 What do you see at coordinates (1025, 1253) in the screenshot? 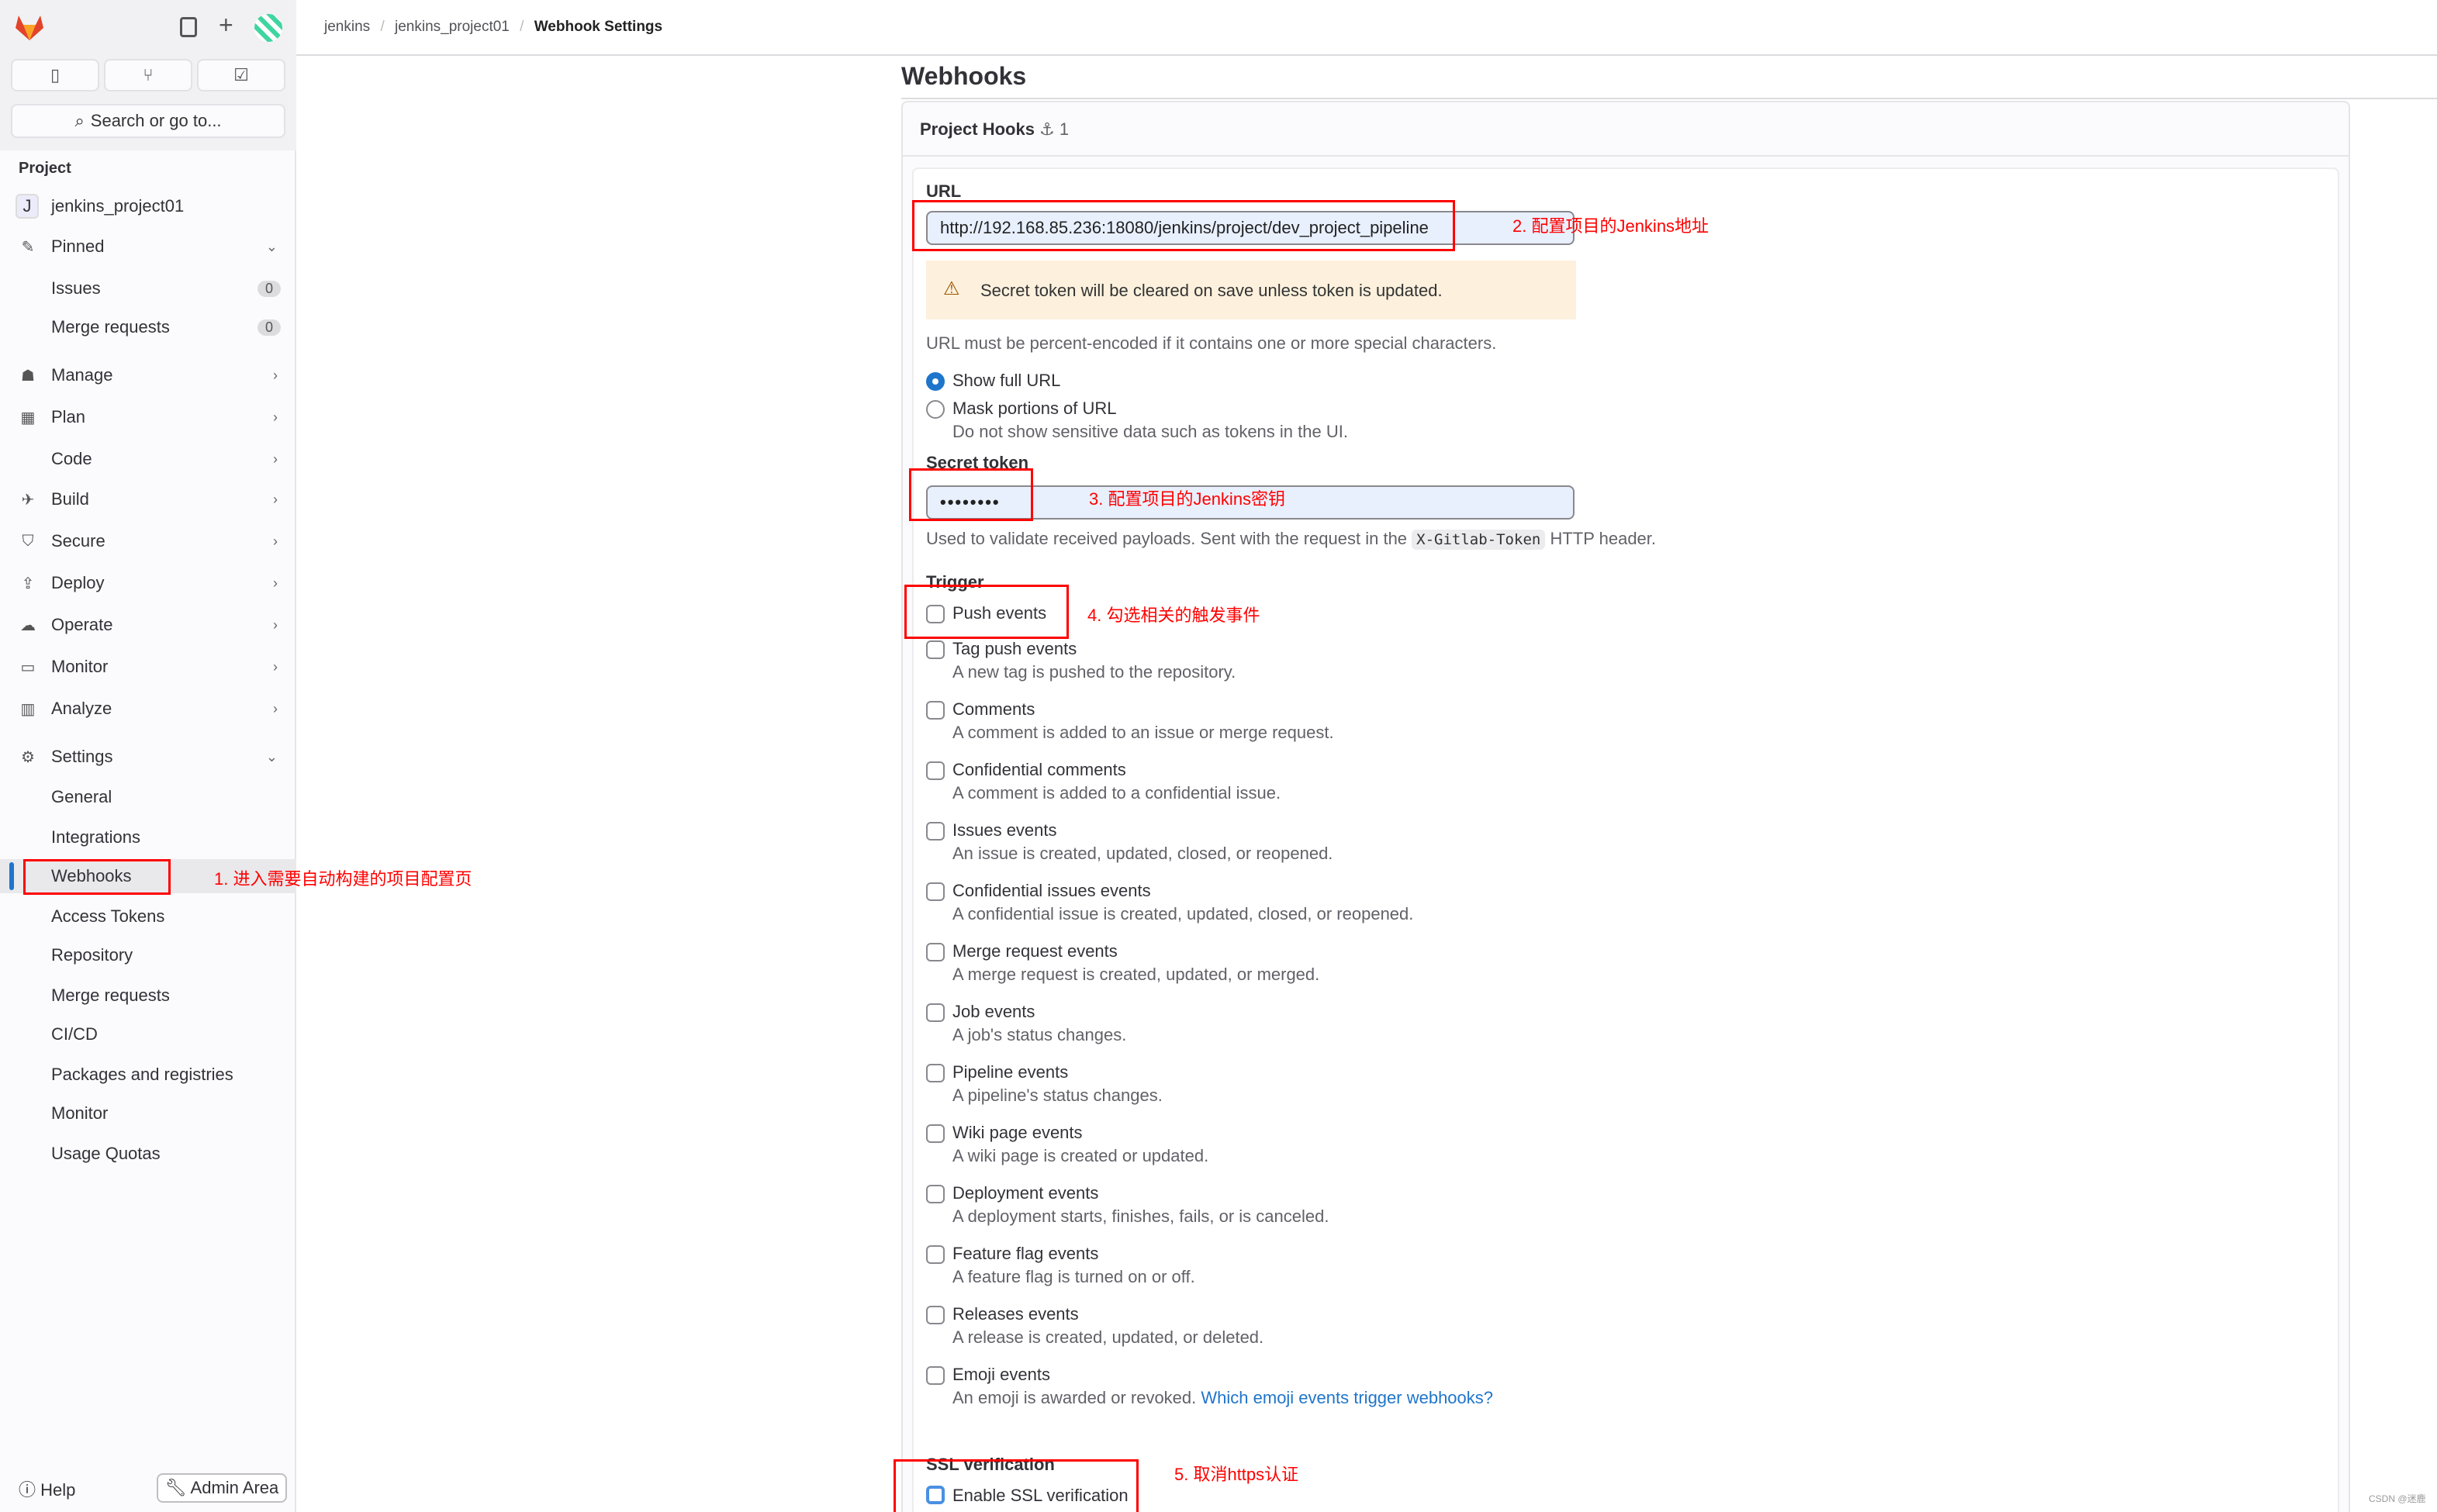
I see `feature-flag-events-label: Feature flag events` at bounding box center [1025, 1253].